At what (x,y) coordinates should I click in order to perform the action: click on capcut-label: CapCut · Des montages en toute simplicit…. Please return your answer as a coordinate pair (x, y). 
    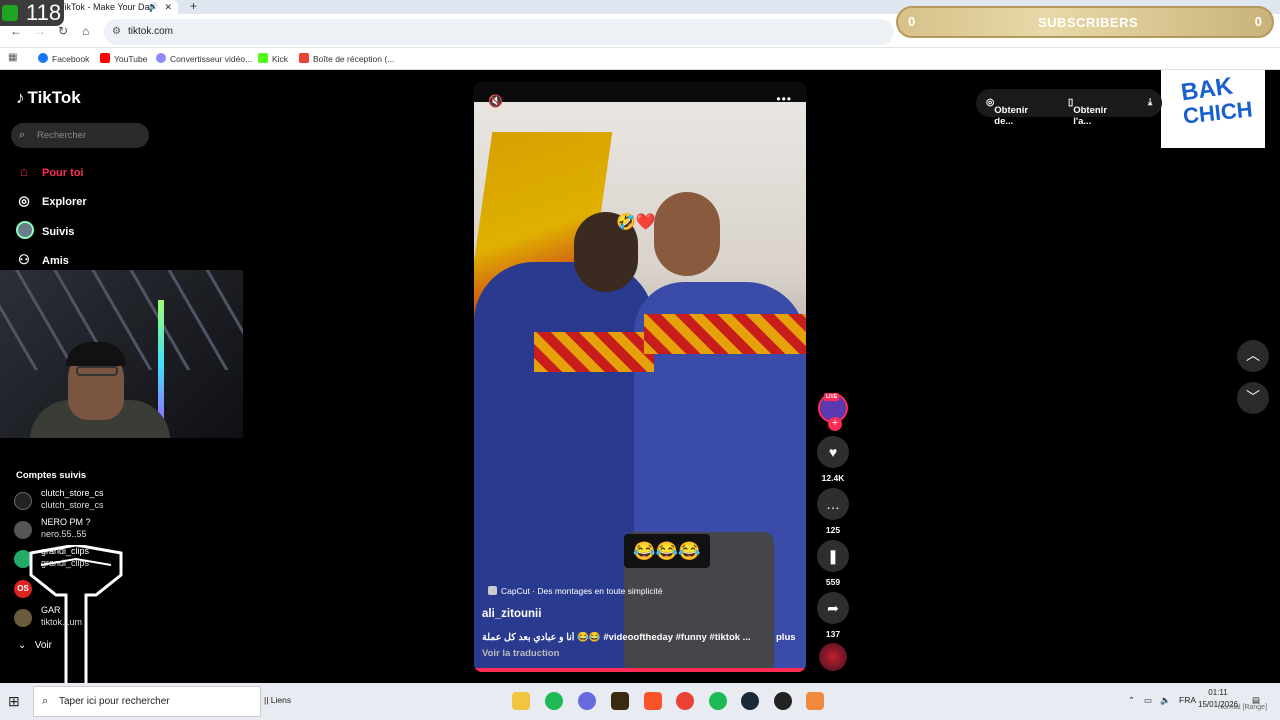
    Looking at the image, I should click on (575, 591).